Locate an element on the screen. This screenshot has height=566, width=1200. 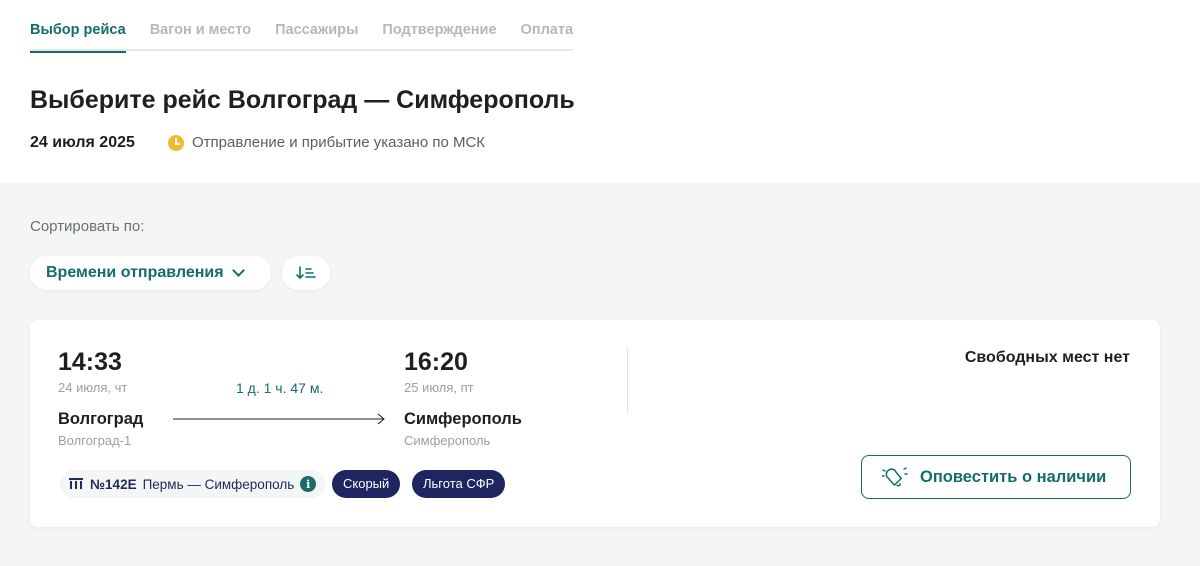
trip-date: 24 июля 2025 is located at coordinates (82, 142).